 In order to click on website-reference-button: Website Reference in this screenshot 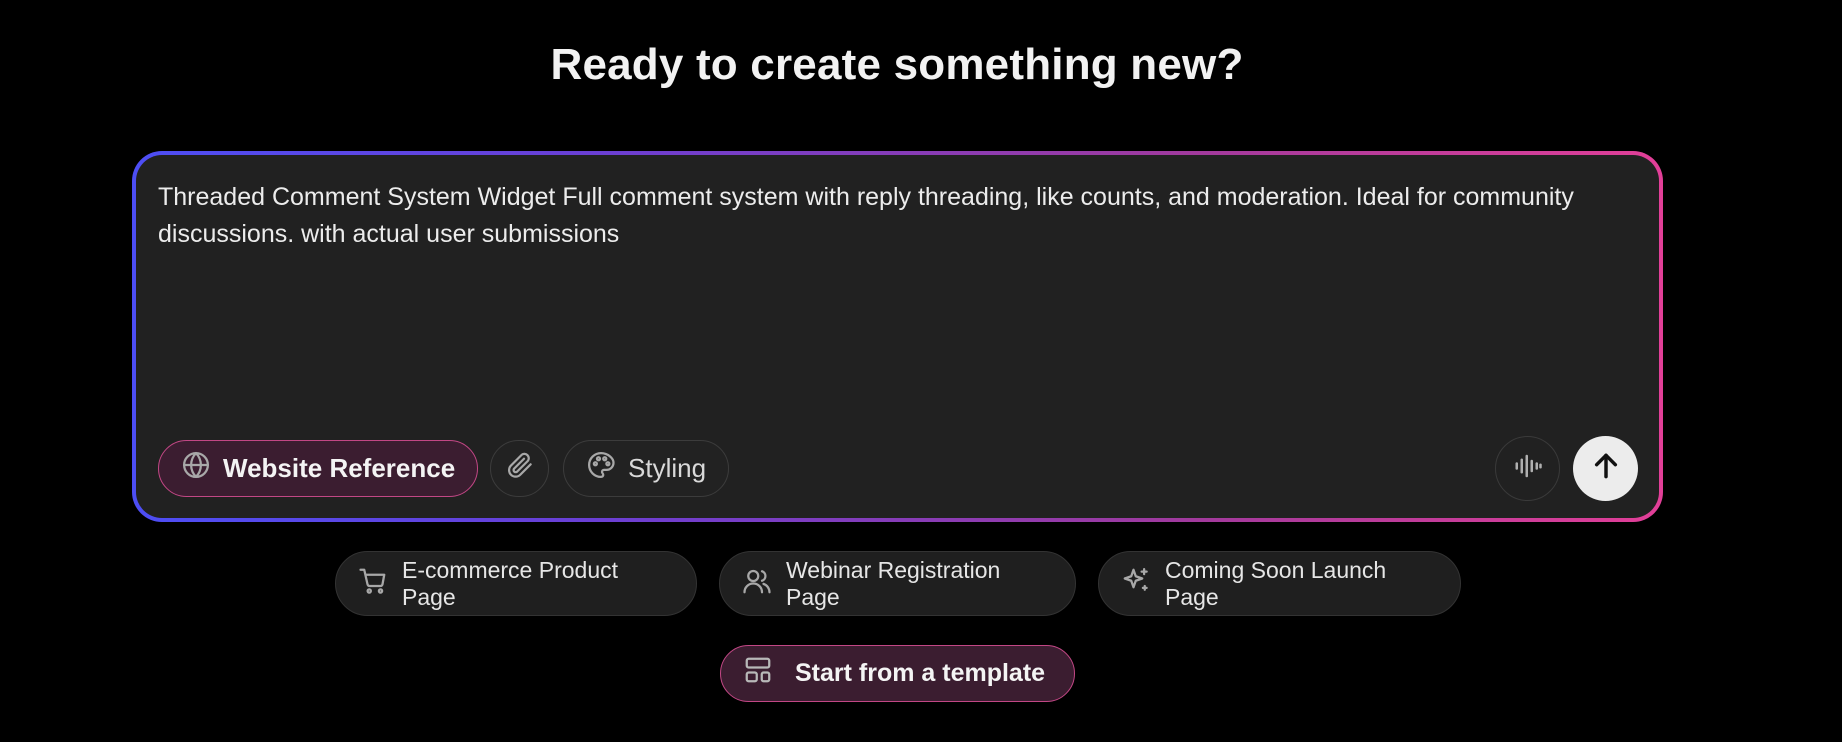, I will do `click(318, 468)`.